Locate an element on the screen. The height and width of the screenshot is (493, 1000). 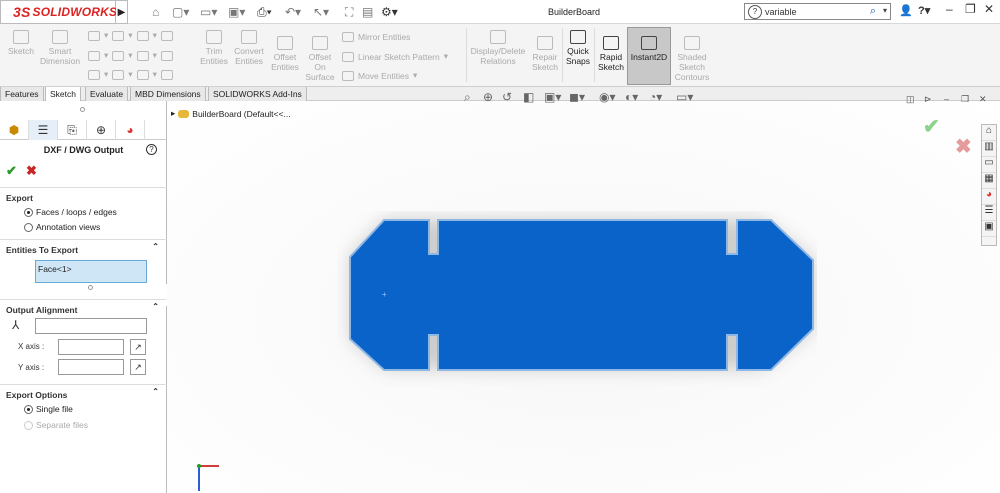
previous-view-icon: ↺ is located at coordinates (507, 97).